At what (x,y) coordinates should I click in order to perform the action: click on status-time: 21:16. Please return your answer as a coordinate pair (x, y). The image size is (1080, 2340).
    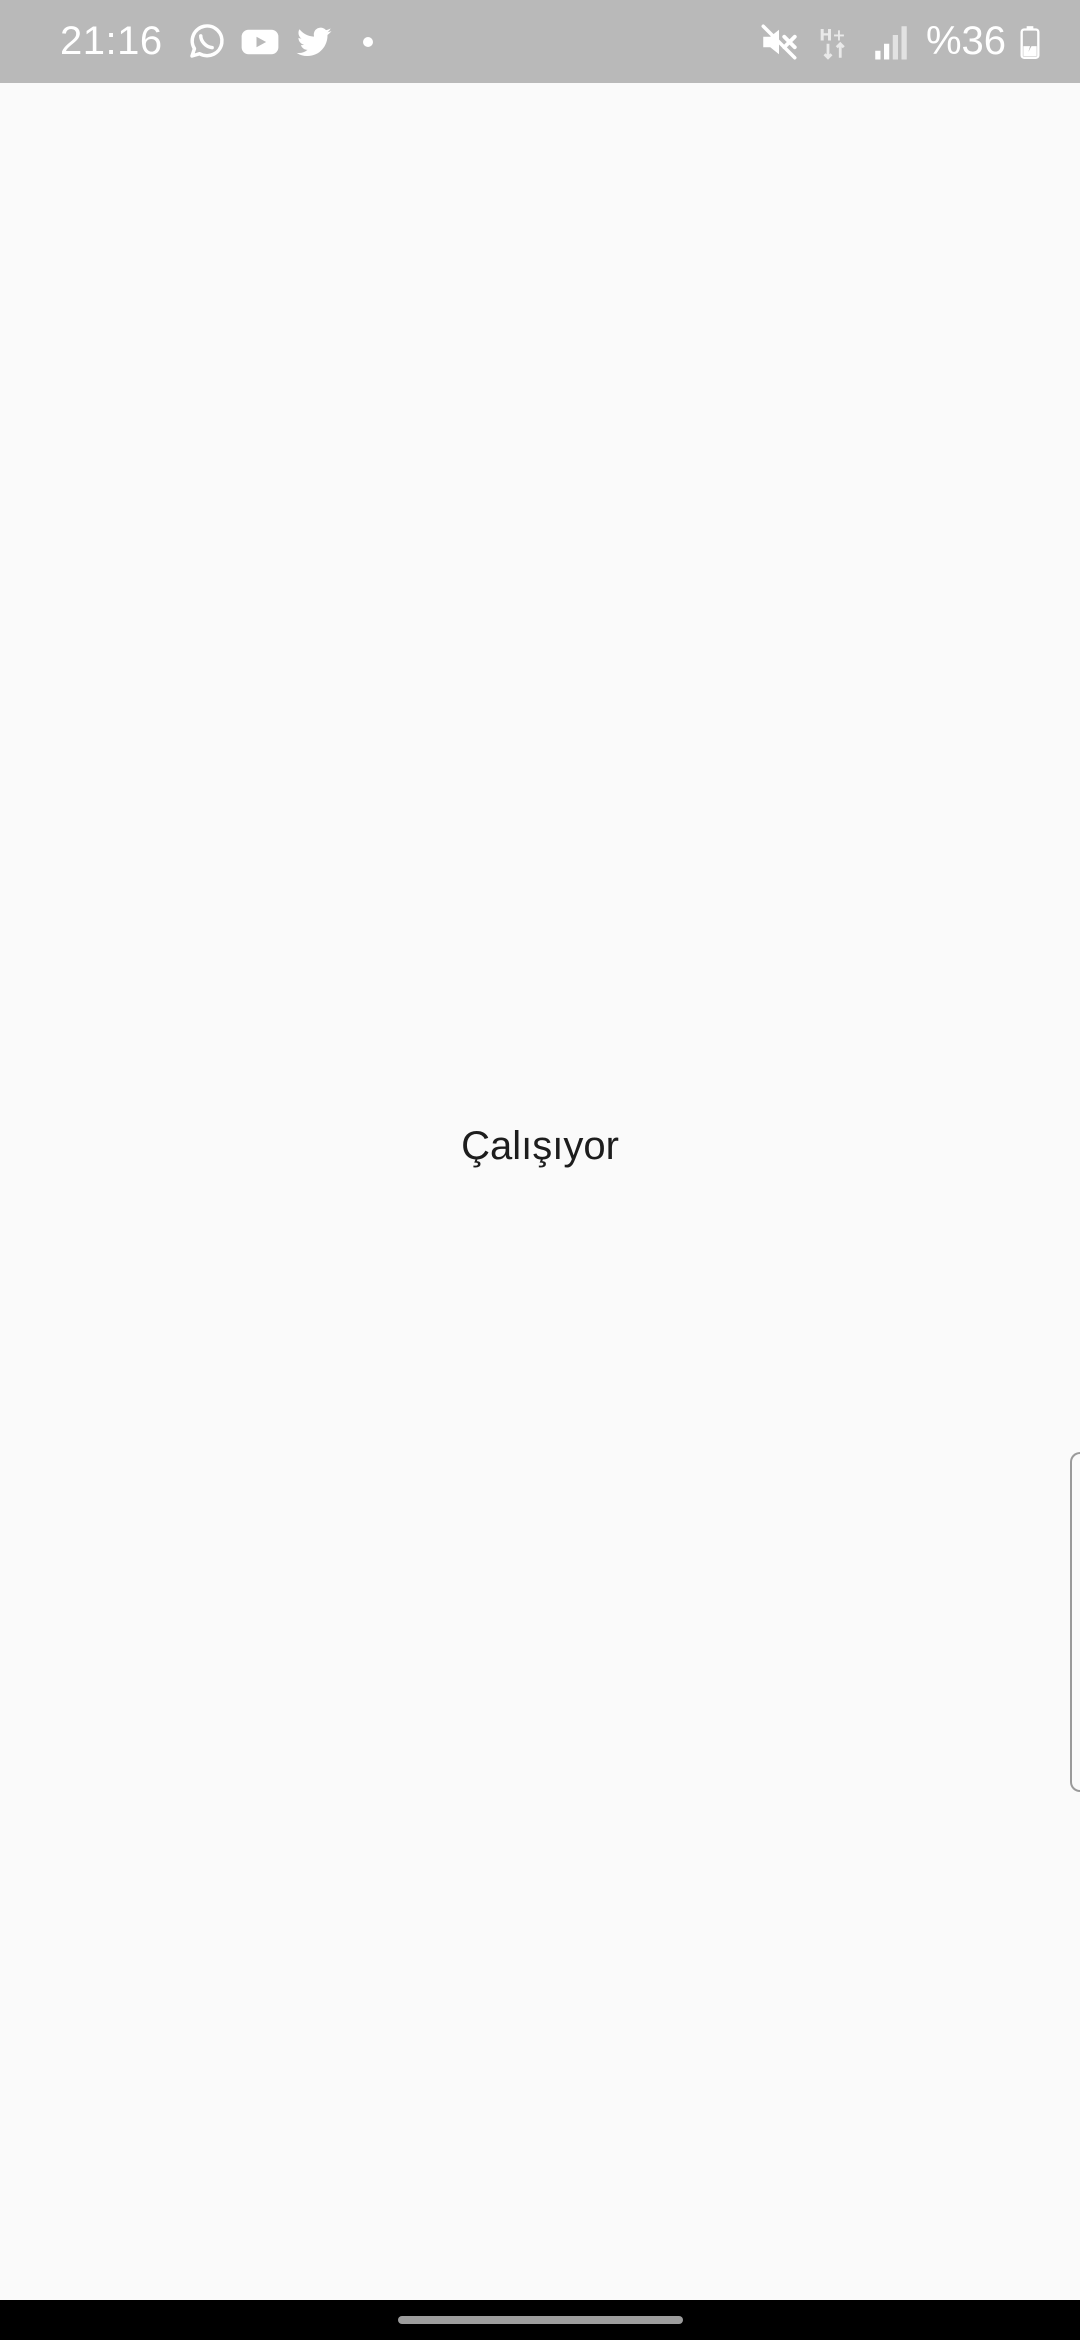
    Looking at the image, I should click on (111, 41).